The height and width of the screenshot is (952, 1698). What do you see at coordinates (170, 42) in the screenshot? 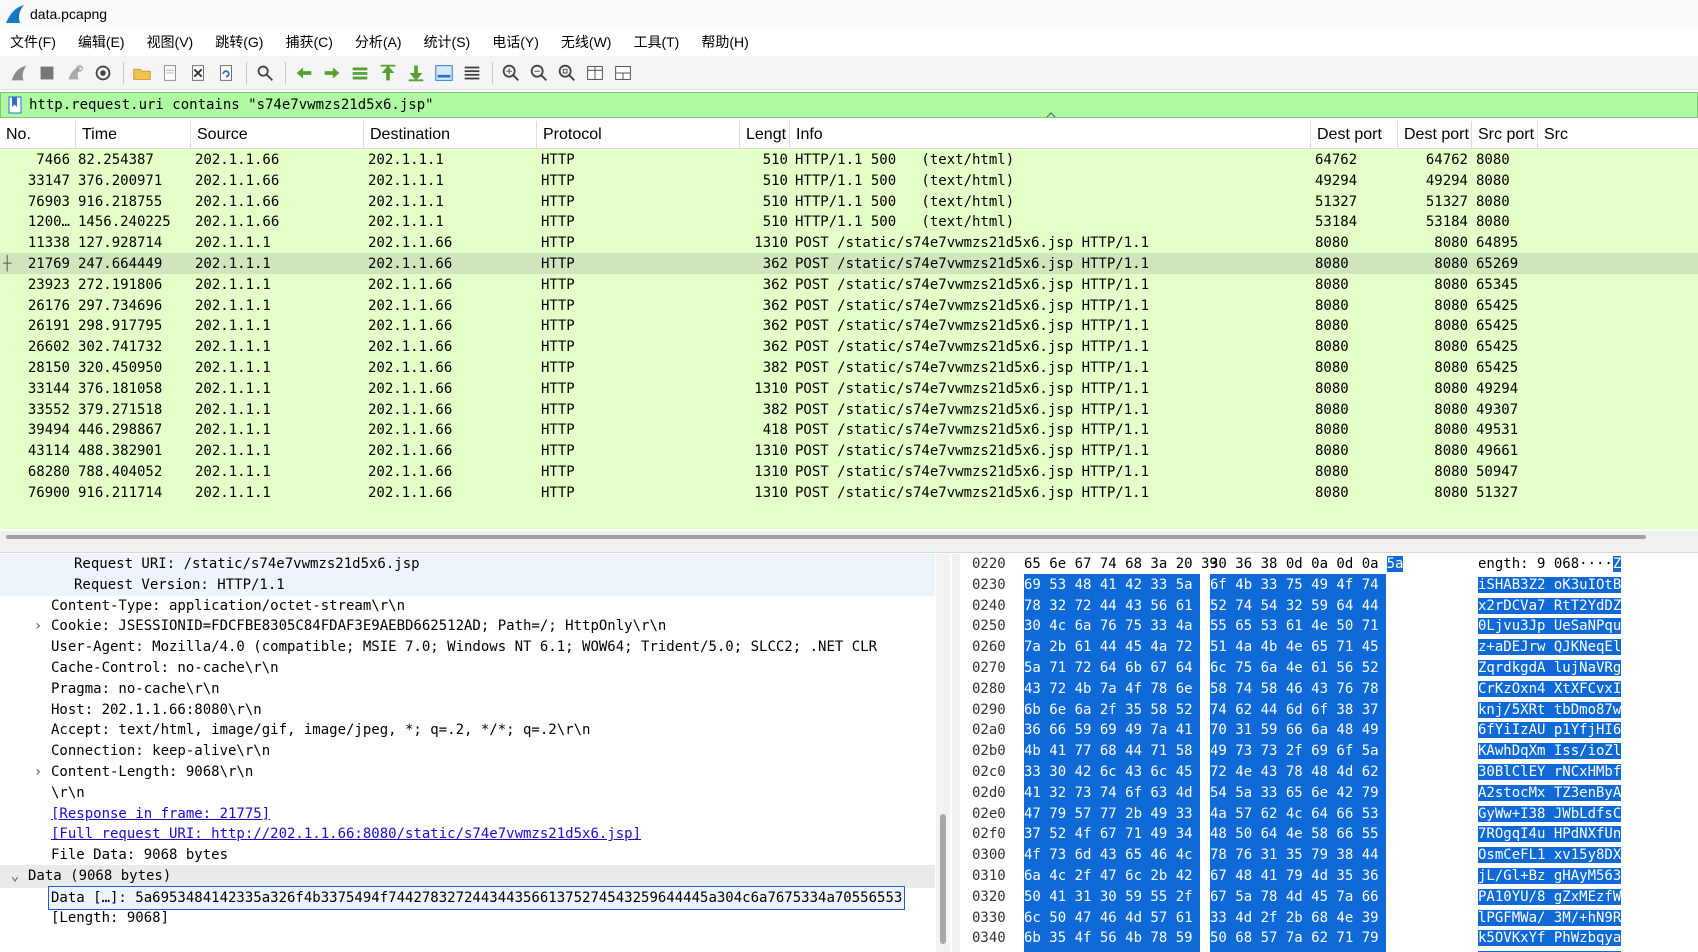
I see `menu-item-2: 视图(V)` at bounding box center [170, 42].